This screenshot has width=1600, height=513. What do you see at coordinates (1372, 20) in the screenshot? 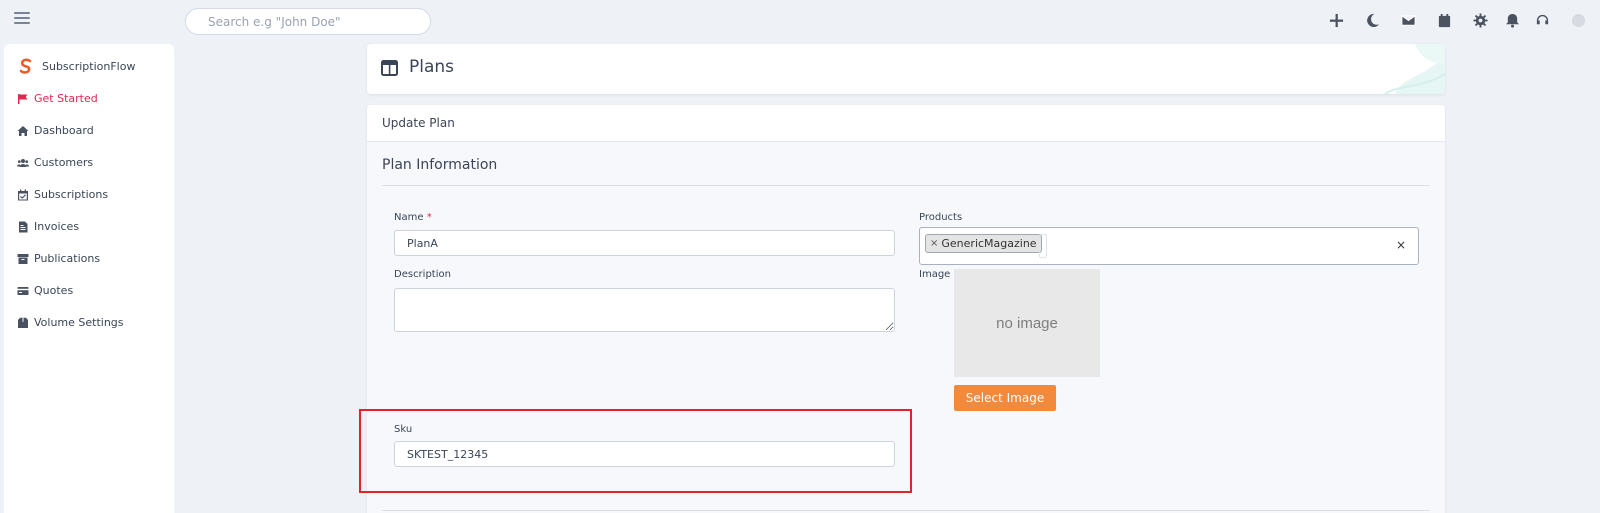
I see `moon-icon` at bounding box center [1372, 20].